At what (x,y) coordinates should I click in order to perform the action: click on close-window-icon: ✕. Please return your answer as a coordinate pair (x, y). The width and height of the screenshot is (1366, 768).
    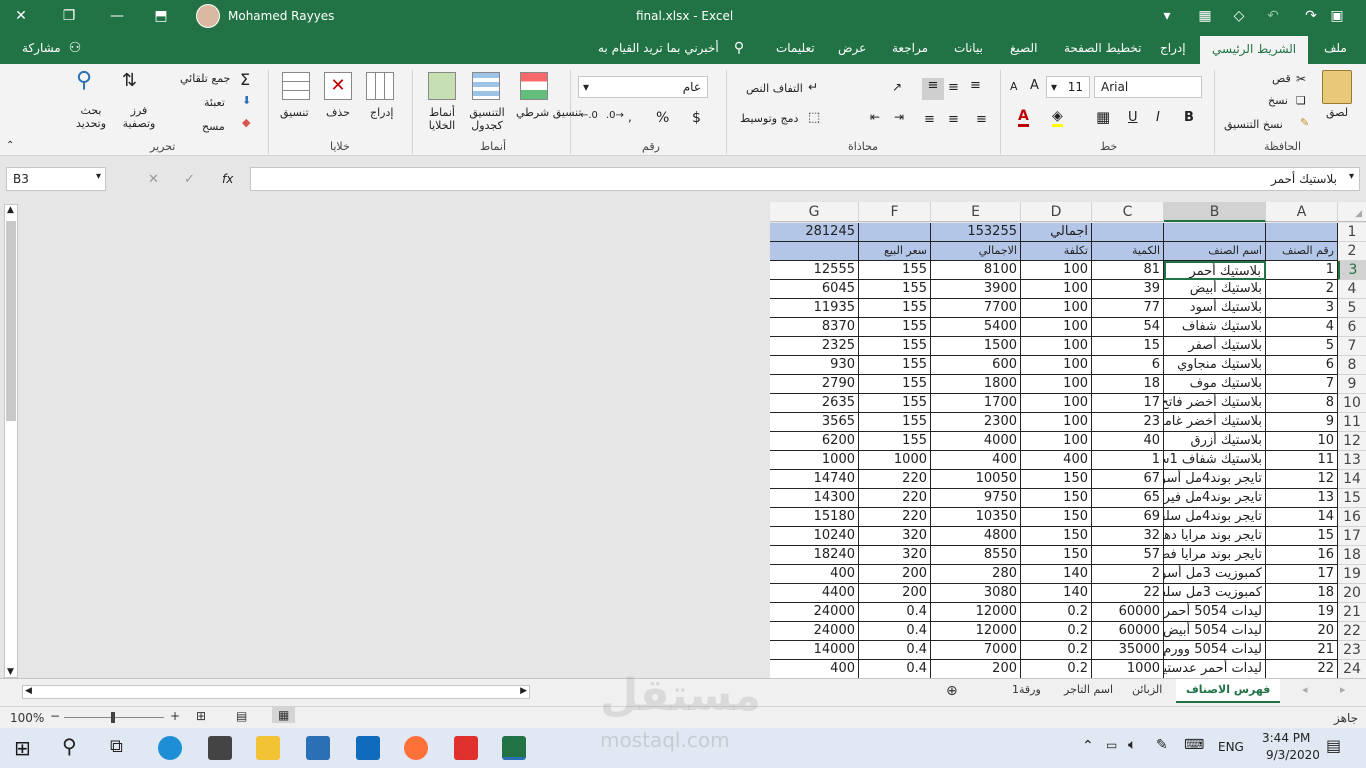
    Looking at the image, I should click on (21, 16).